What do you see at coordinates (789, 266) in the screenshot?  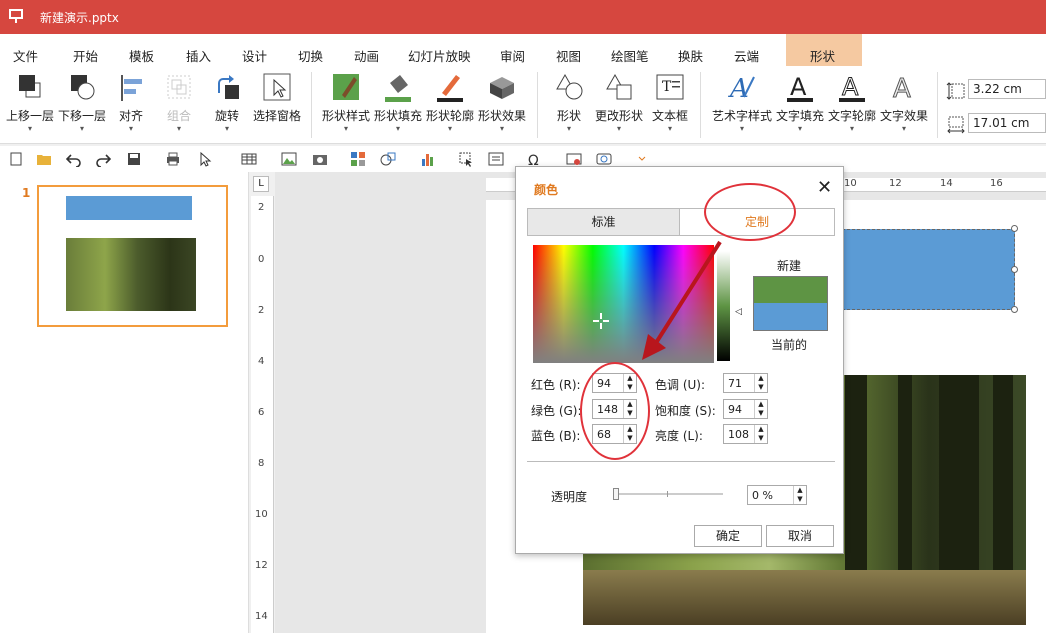 I see `new-color-label: 新建` at bounding box center [789, 266].